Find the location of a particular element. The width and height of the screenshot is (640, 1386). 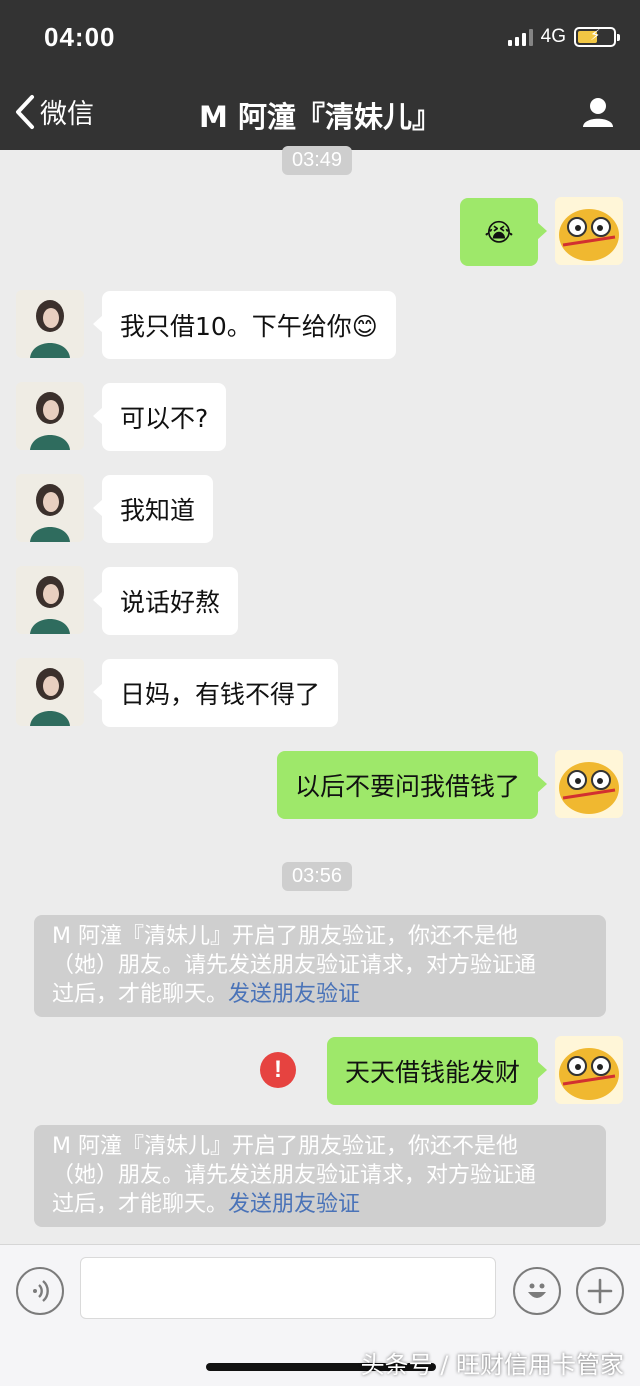

voice-icon is located at coordinates (41, 1291).